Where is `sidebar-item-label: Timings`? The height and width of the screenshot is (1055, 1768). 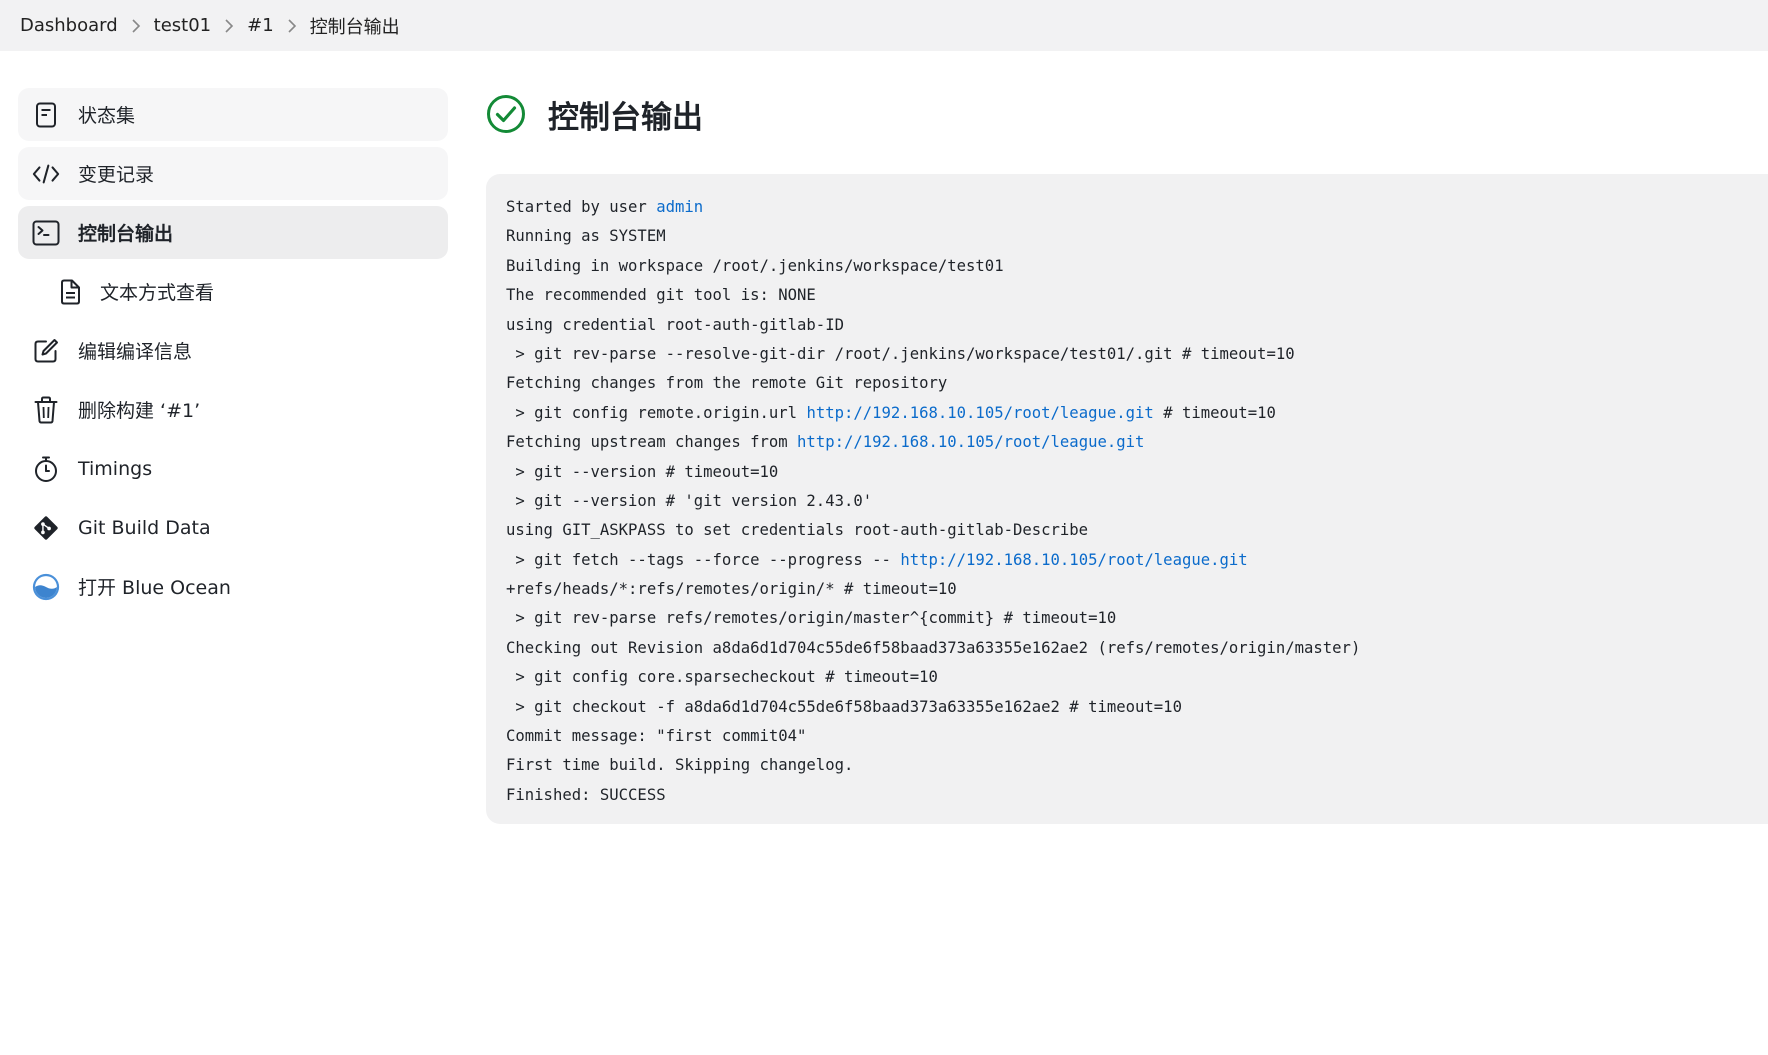 sidebar-item-label: Timings is located at coordinates (115, 468).